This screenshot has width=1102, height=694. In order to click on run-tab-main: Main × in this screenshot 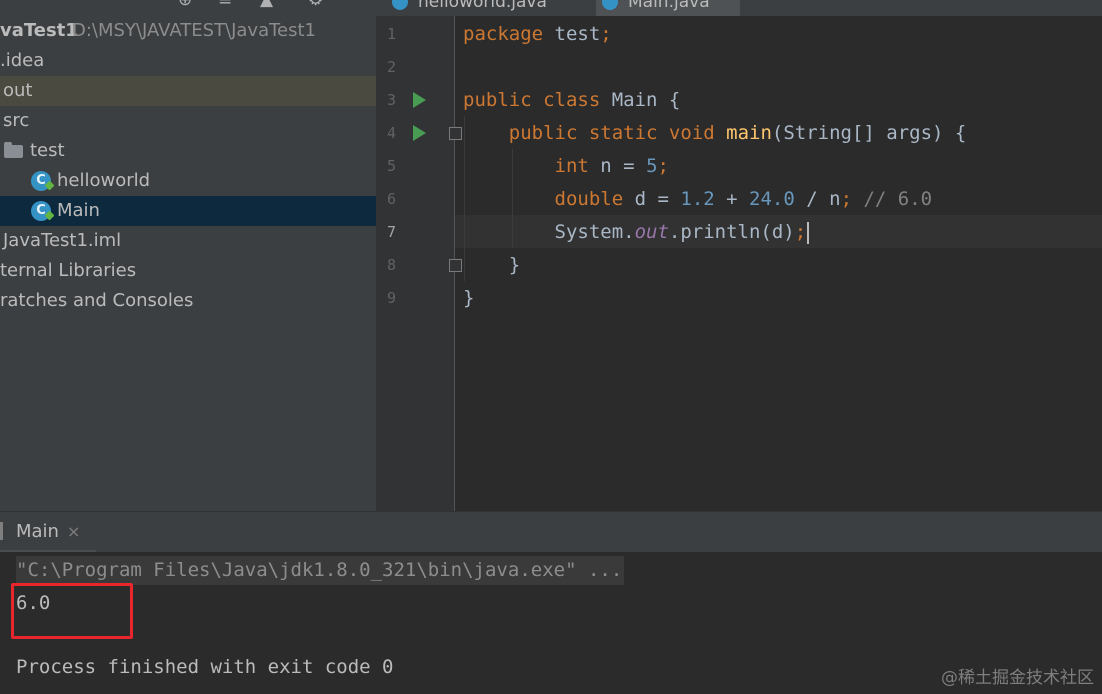, I will do `click(48, 532)`.